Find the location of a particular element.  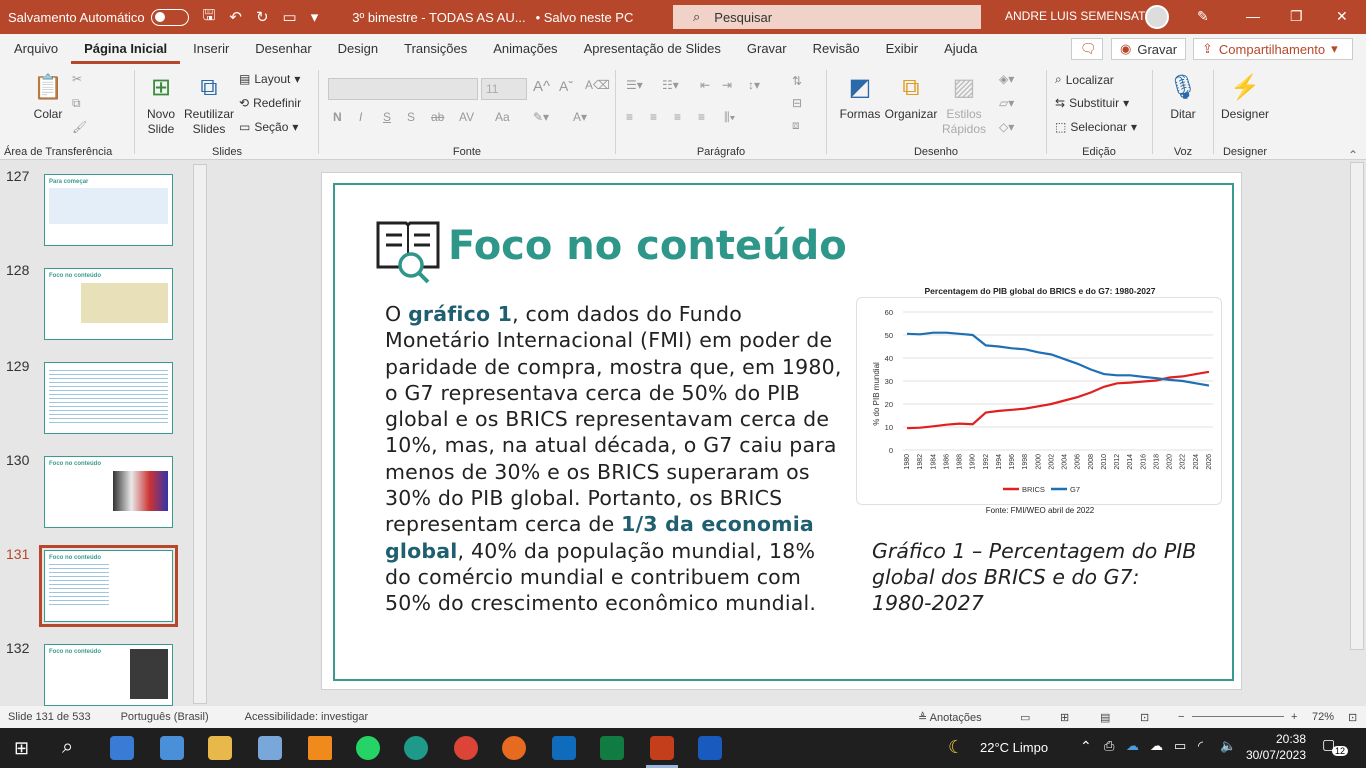

zoom-out-icon: − is located at coordinates (1181, 717).